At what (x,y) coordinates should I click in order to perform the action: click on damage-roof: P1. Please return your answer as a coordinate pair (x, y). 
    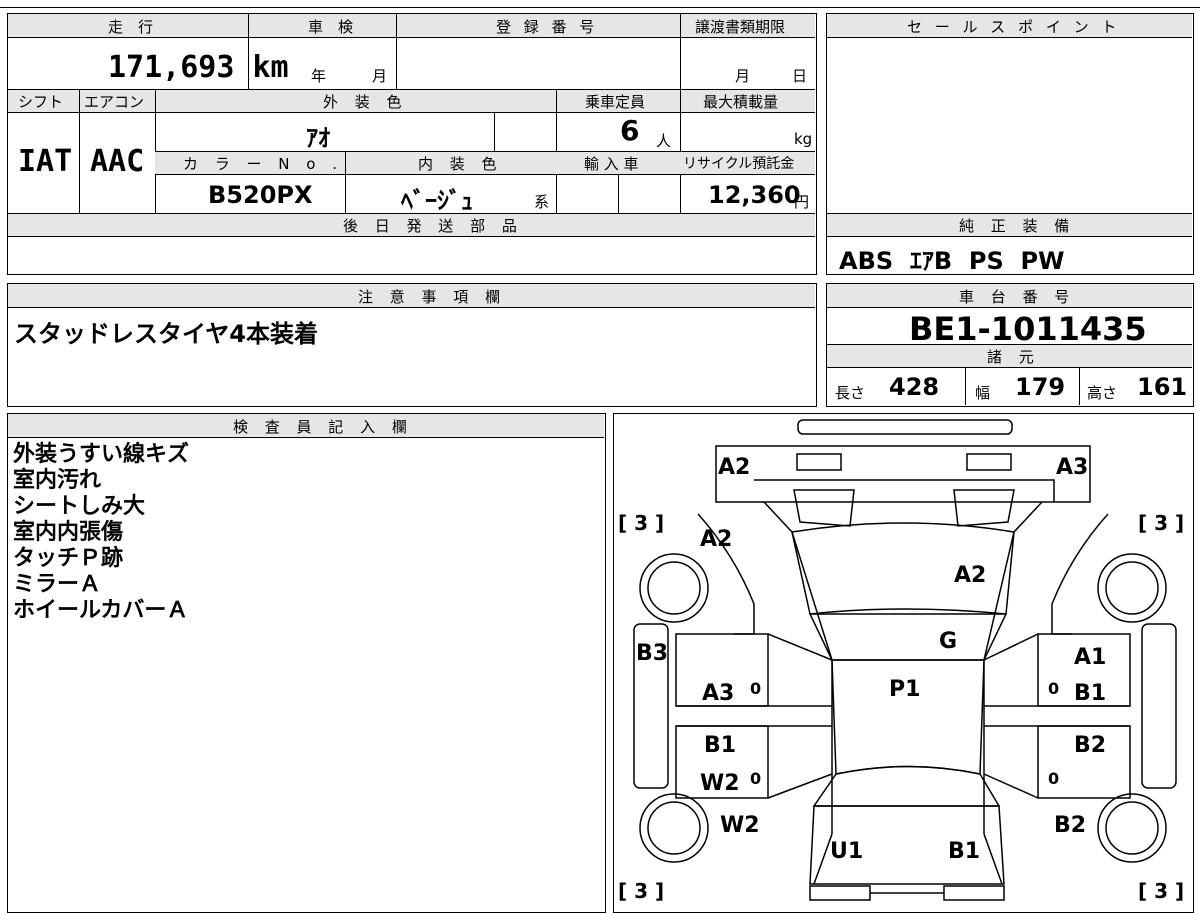
    Looking at the image, I should click on (904, 689).